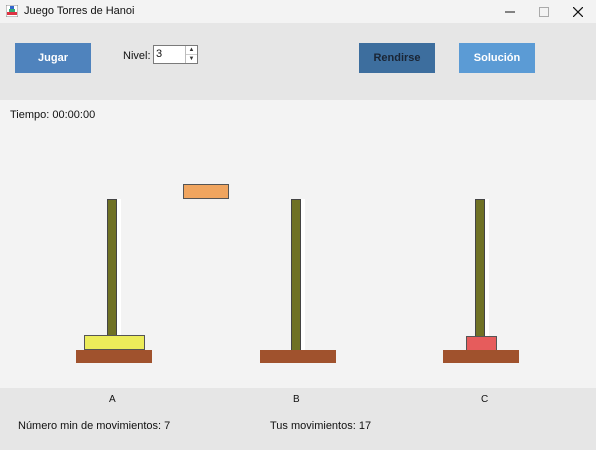  What do you see at coordinates (296, 399) in the screenshot?
I see `peg-b-label: B` at bounding box center [296, 399].